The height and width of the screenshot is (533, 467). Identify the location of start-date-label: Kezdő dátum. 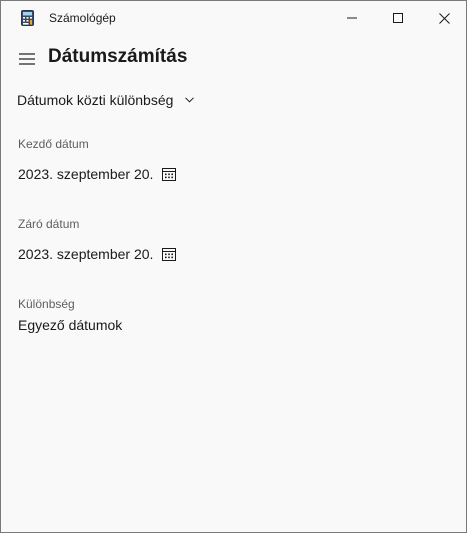
(53, 144).